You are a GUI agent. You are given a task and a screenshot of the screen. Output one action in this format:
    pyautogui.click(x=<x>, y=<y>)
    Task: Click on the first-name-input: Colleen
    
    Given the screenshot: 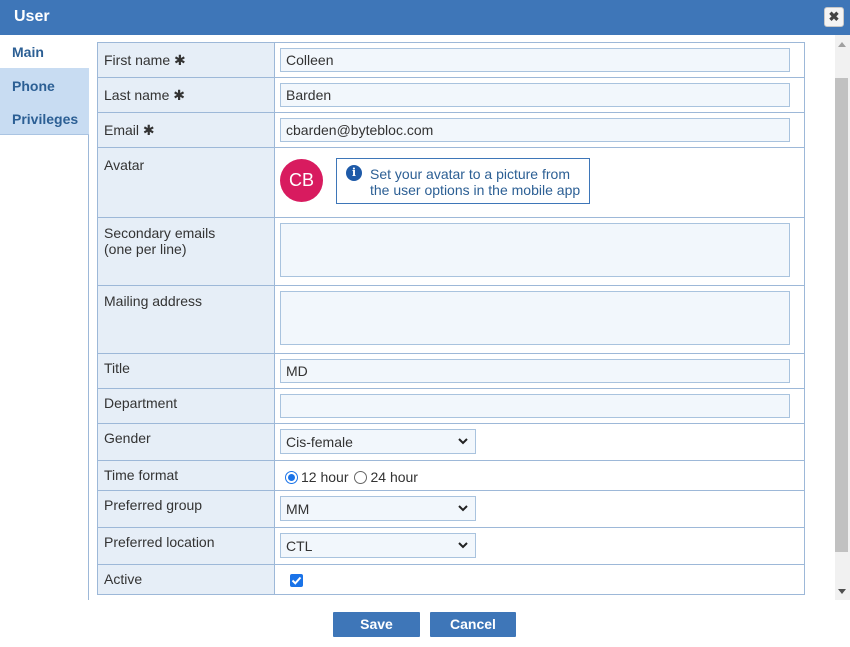 What is the action you would take?
    pyautogui.click(x=535, y=60)
    